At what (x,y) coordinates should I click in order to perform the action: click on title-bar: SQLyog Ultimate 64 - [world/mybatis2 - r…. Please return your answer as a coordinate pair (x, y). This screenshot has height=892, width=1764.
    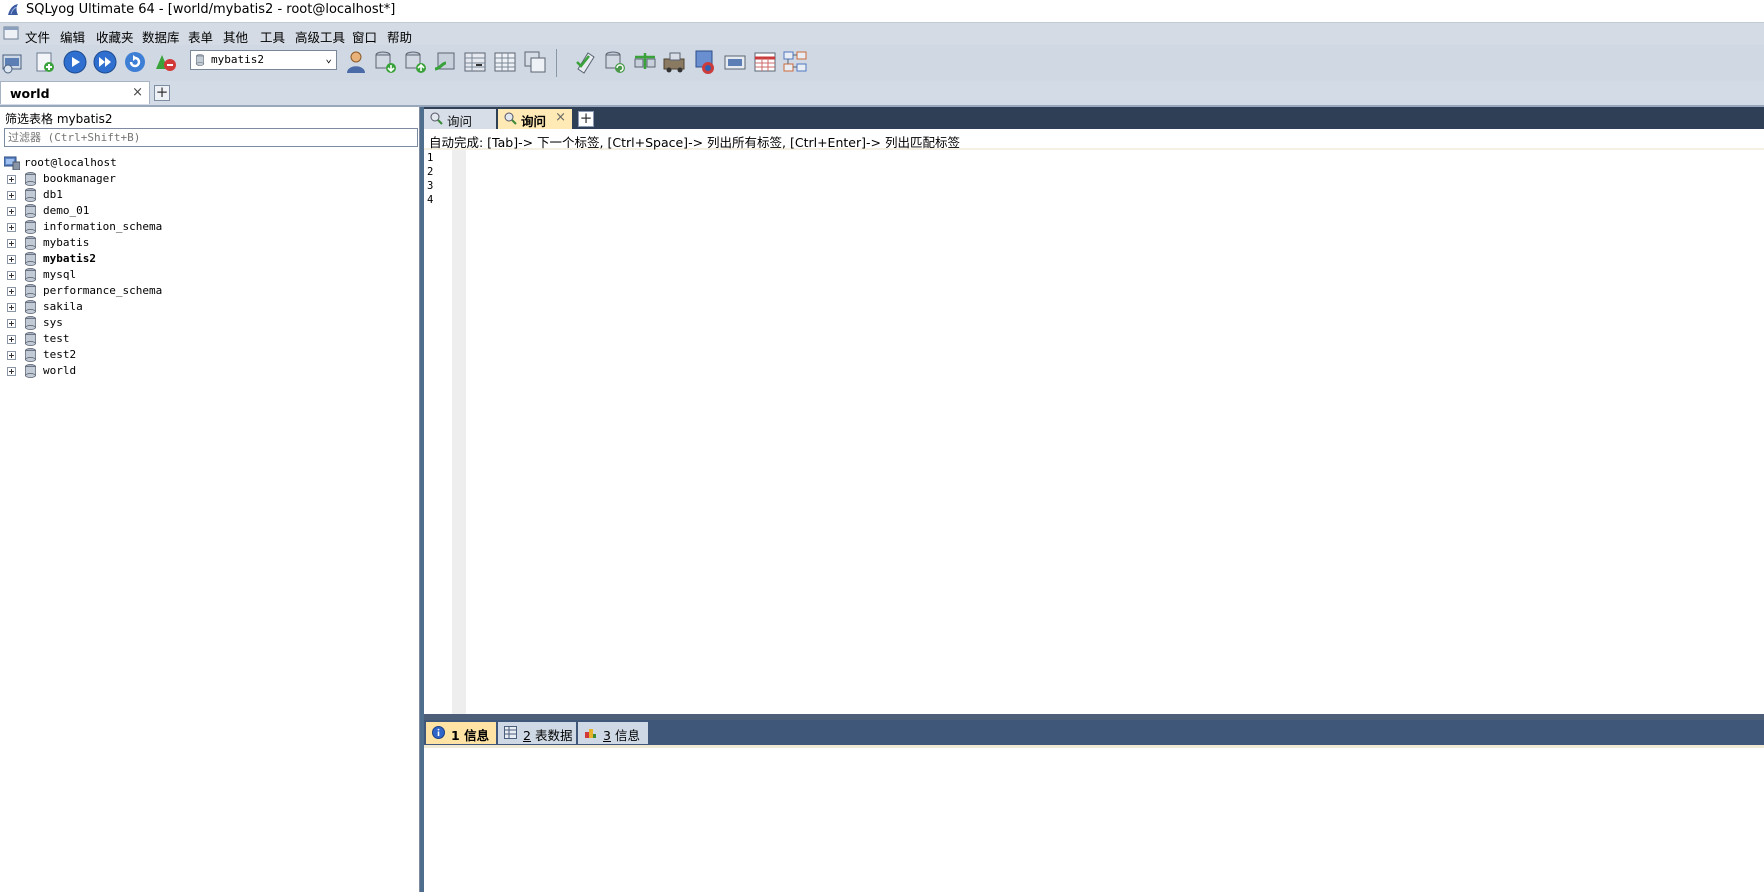
    Looking at the image, I should click on (882, 10).